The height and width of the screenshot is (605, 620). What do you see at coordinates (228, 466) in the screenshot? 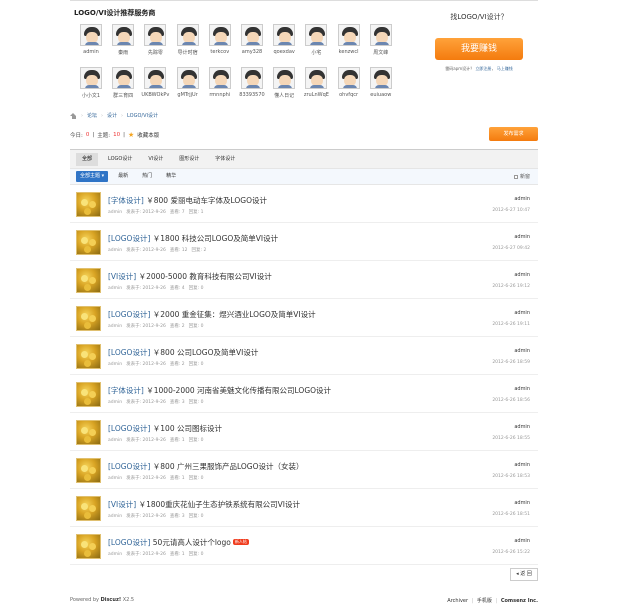
I see `thread-title-link: ￥800 广州三果服饰产品LOGO设计（女装）` at bounding box center [228, 466].